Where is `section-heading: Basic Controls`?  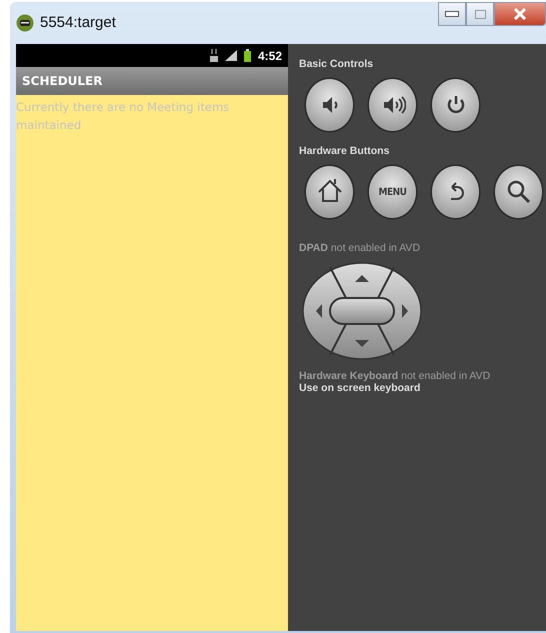
section-heading: Basic Controls is located at coordinates (336, 64).